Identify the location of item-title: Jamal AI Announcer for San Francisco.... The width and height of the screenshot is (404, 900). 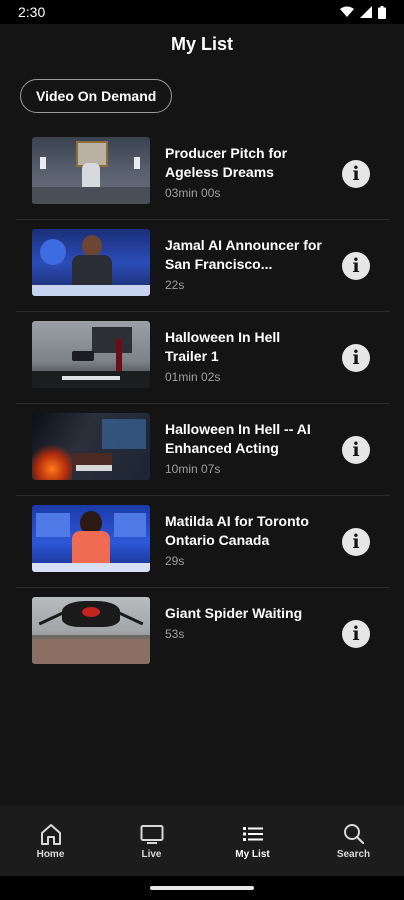
(243, 254).